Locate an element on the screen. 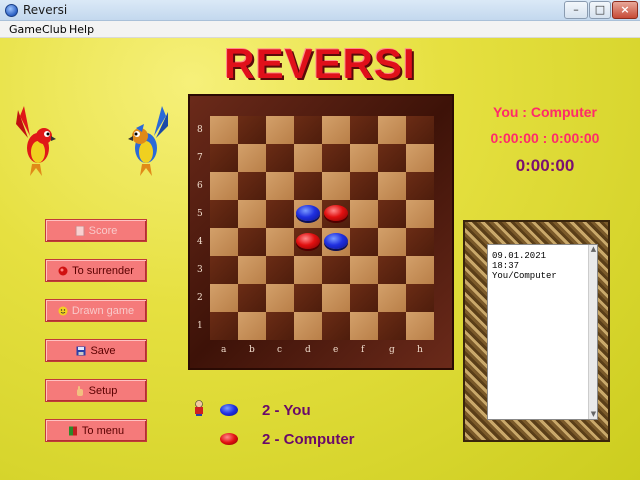 This screenshot has height=480, width=640. board-square-e1 is located at coordinates (336, 326).